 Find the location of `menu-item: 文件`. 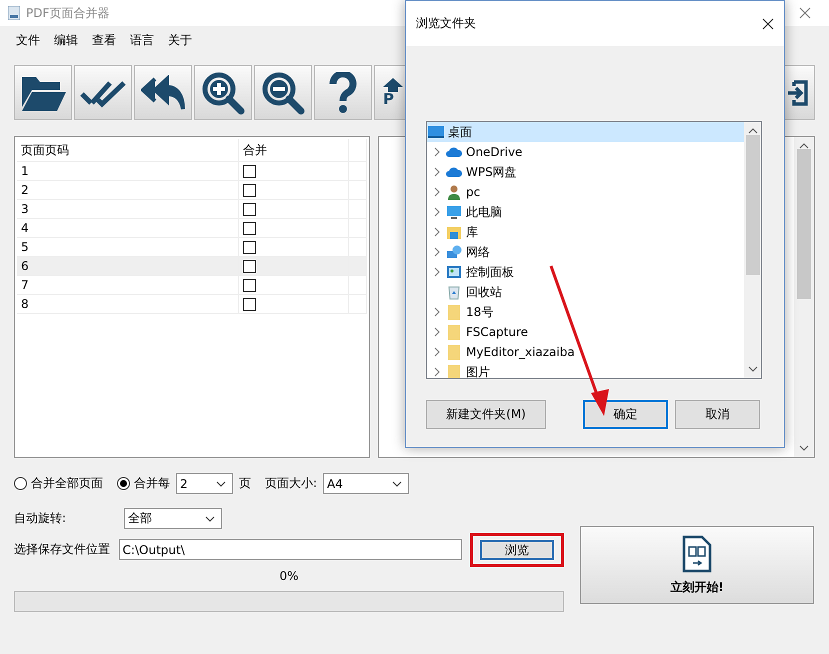

menu-item: 文件 is located at coordinates (28, 40).